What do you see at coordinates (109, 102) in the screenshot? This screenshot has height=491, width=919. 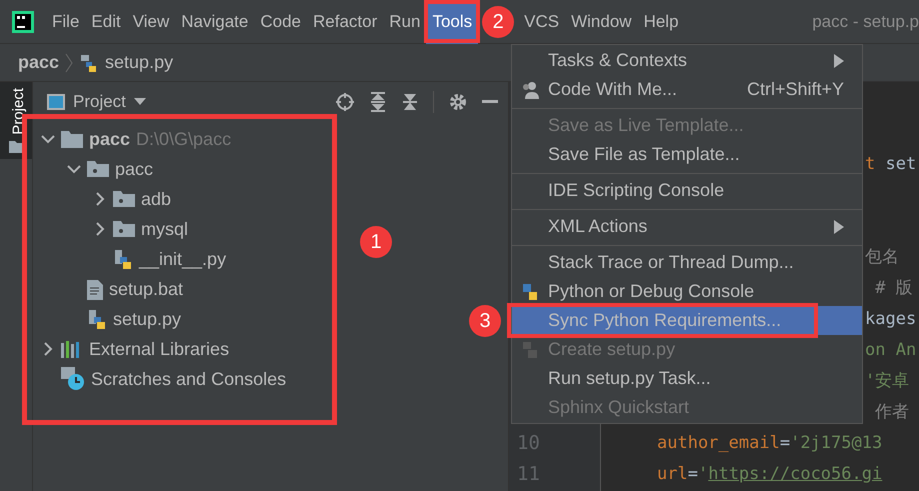 I see `project-view-dropdown: Project` at bounding box center [109, 102].